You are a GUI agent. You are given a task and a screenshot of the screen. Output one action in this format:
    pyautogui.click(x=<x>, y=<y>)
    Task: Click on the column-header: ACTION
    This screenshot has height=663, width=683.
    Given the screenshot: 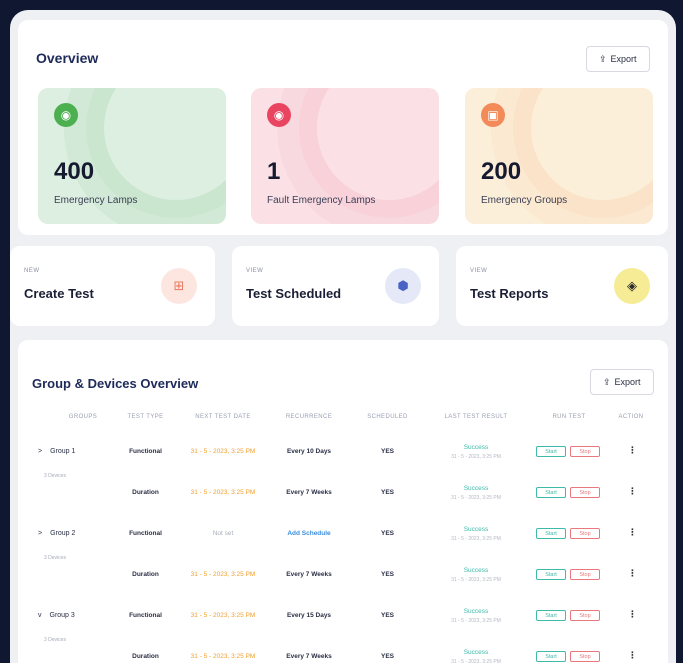 What is the action you would take?
    pyautogui.click(x=631, y=417)
    